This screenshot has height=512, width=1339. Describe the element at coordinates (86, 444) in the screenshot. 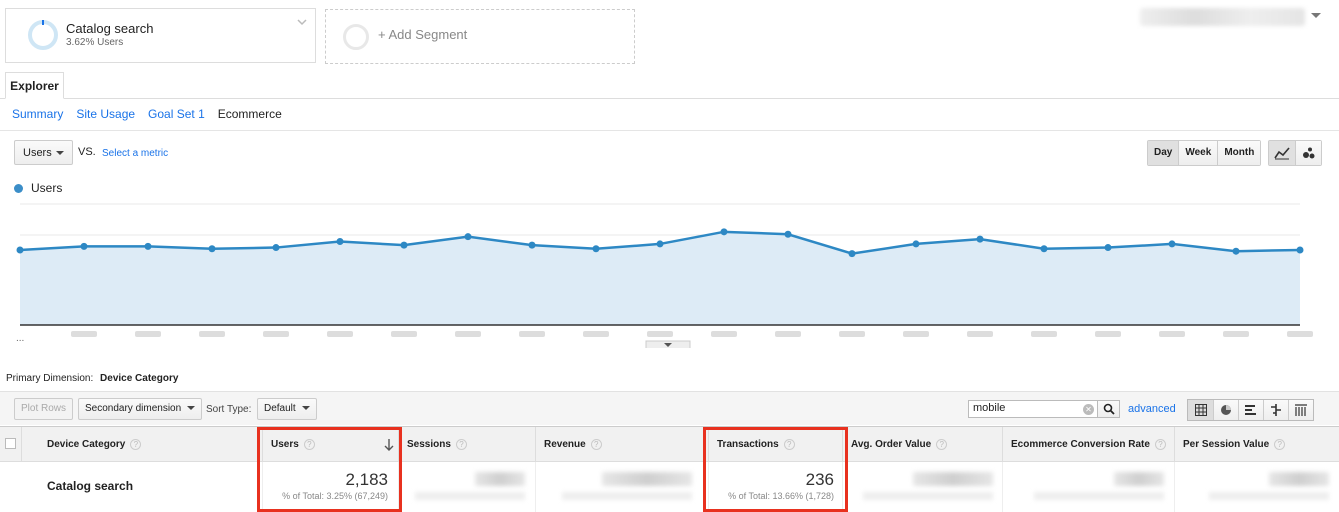

I see `column-label: Device Category` at that location.